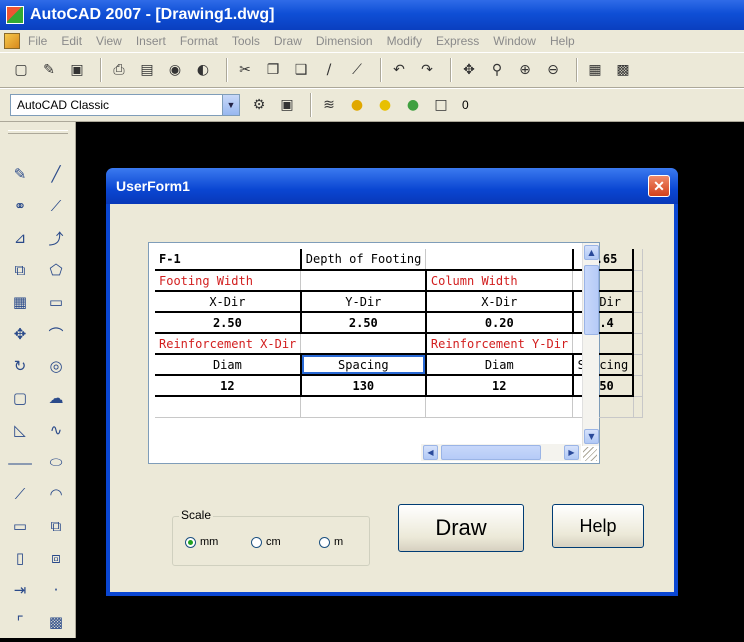 Image resolution: width=744 pixels, height=642 pixels. I want to click on rectangle-icon: ▭, so click(56, 302).